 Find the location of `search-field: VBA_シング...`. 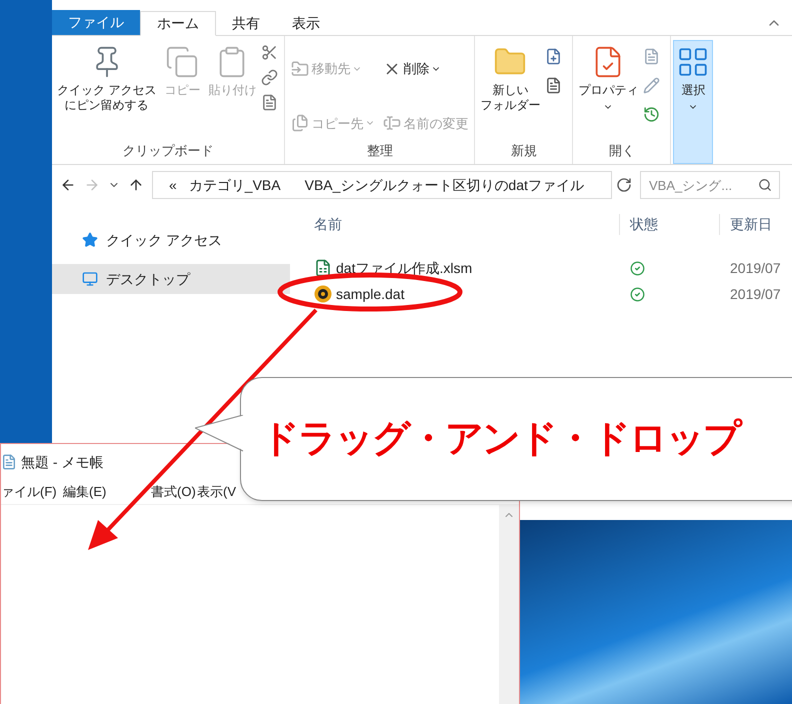

search-field: VBA_シング... is located at coordinates (710, 185).